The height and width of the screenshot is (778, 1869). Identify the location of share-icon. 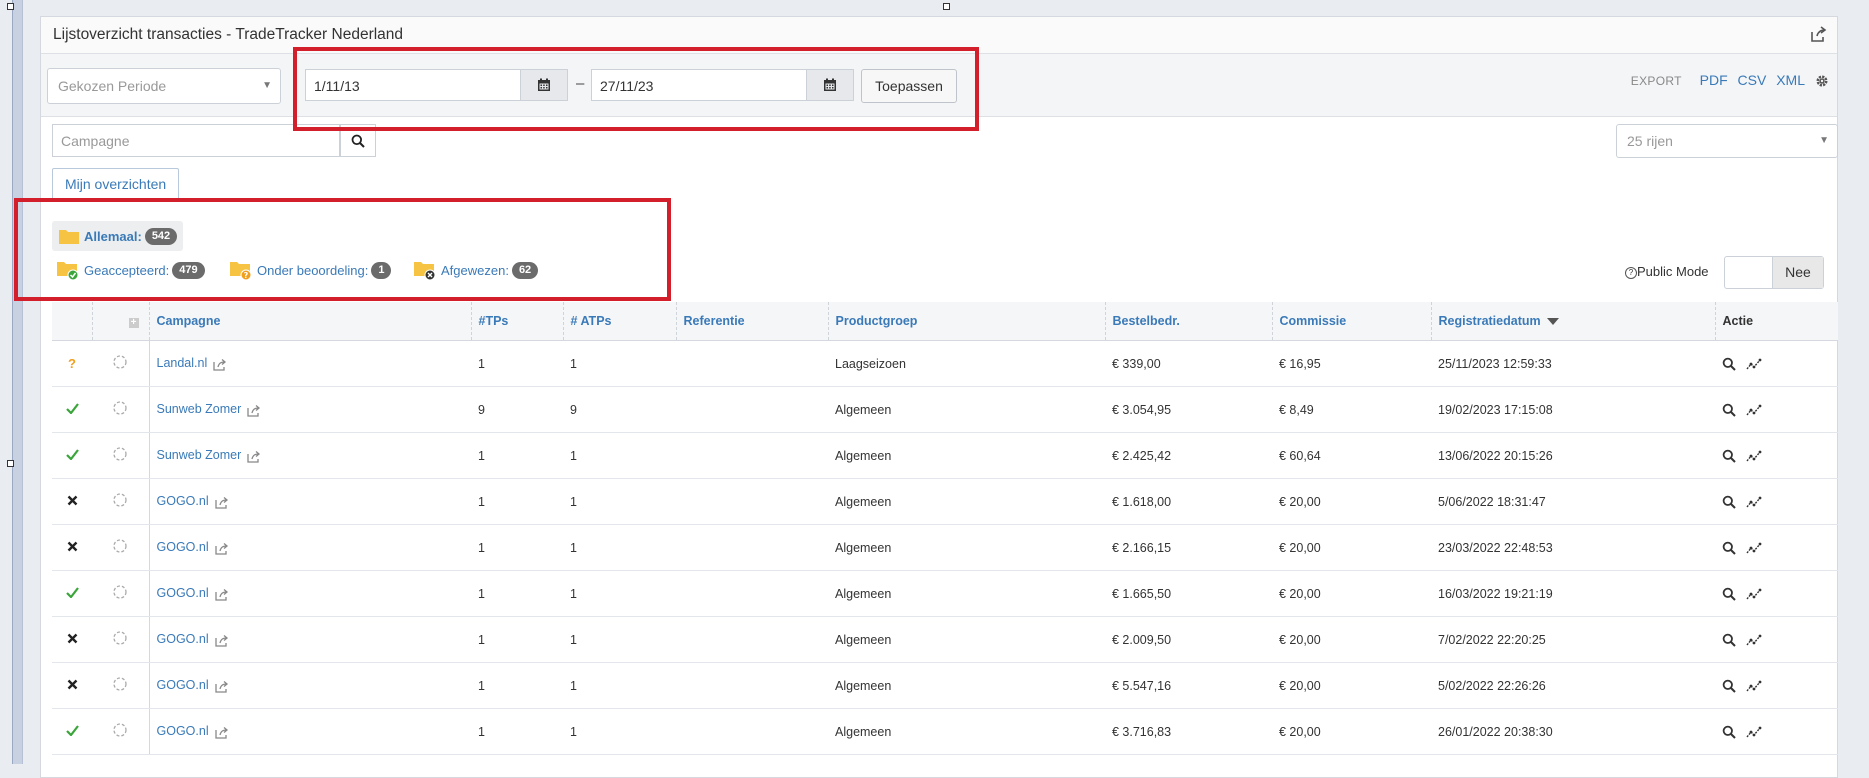
(1818, 35).